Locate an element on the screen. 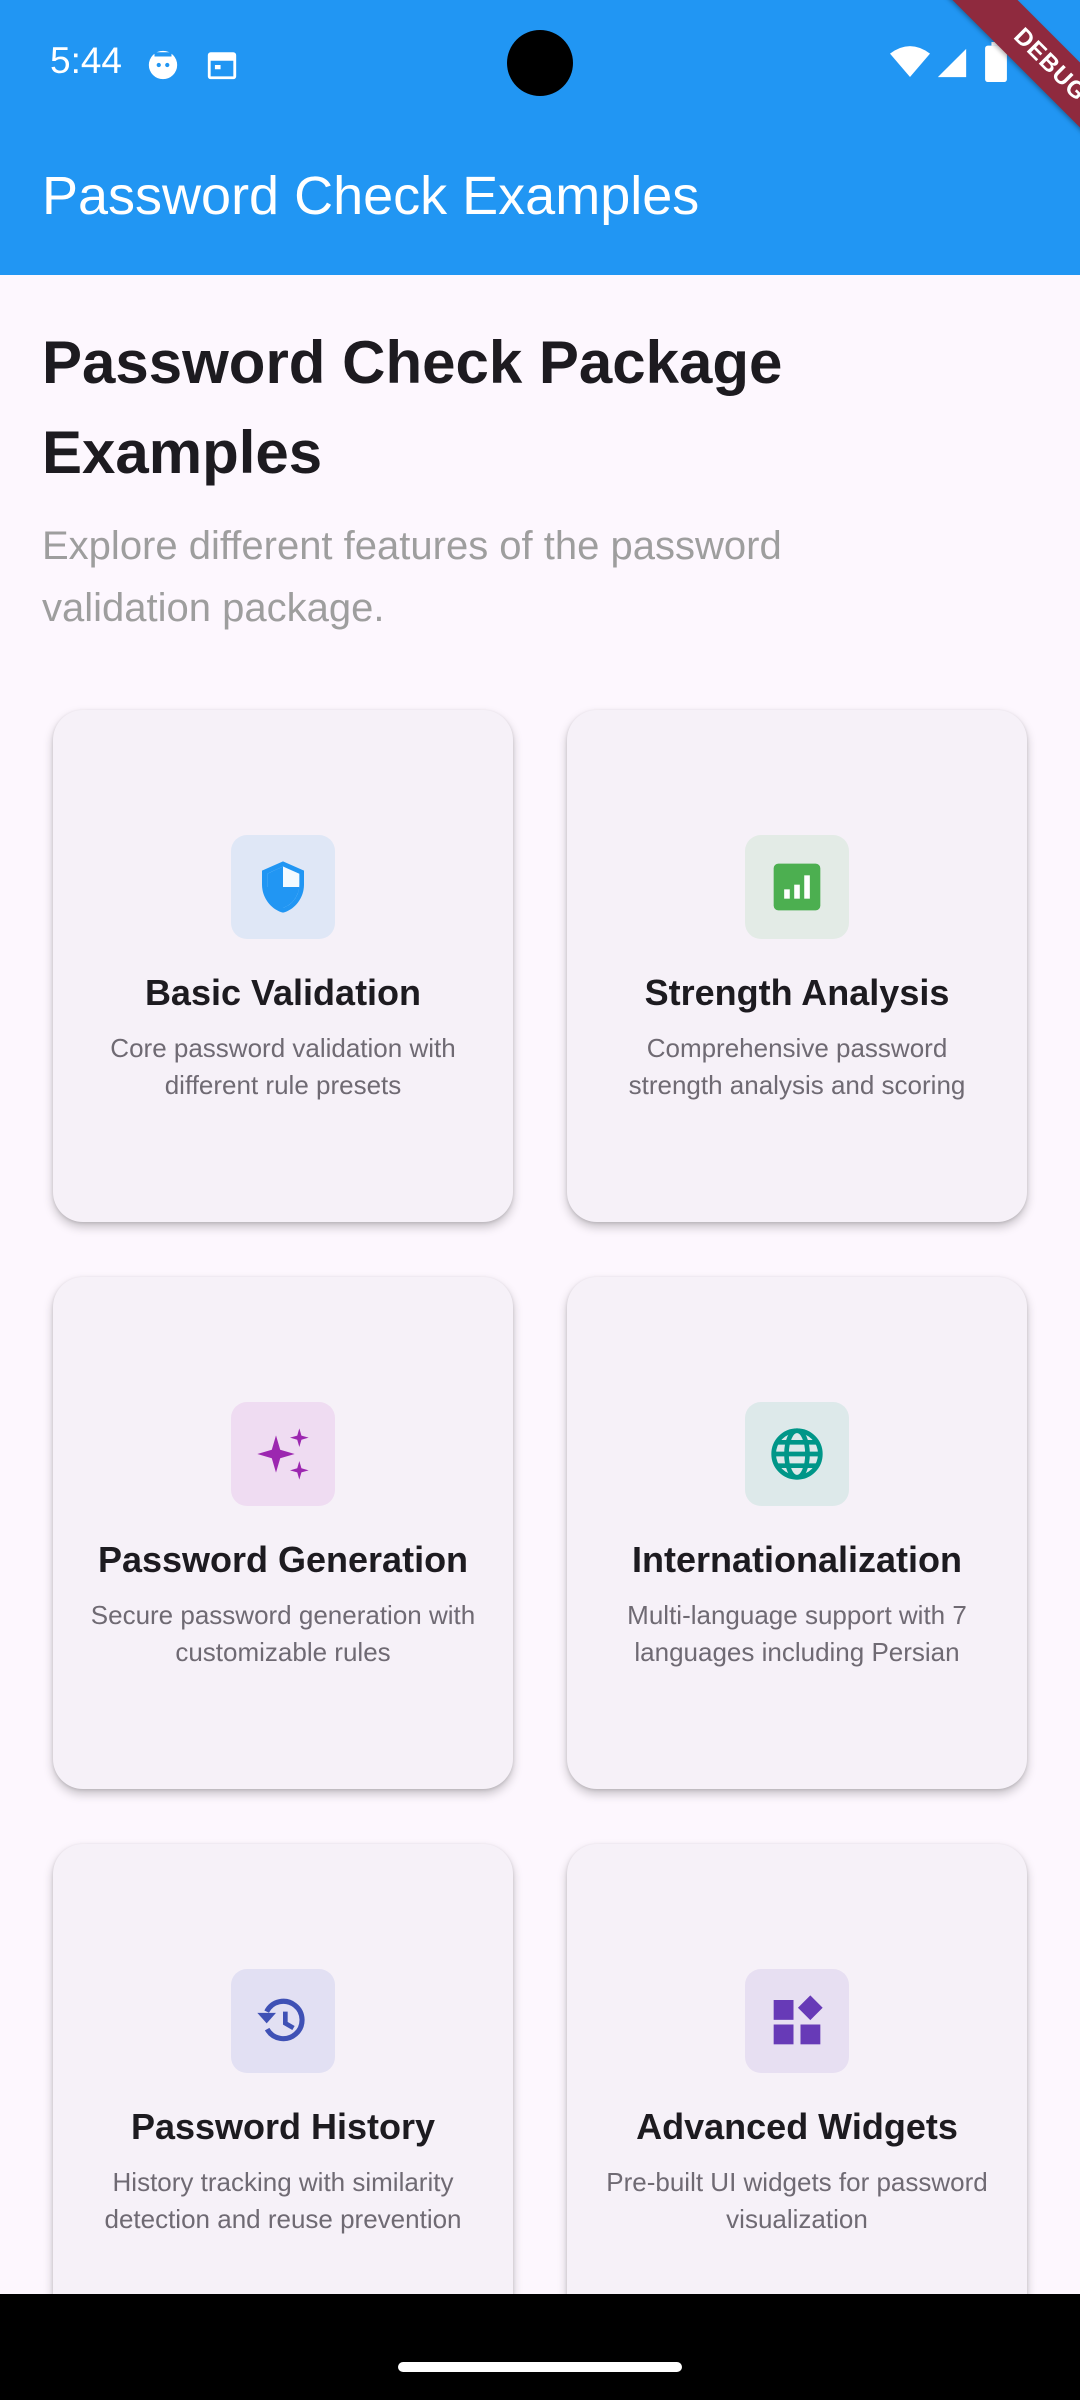 The width and height of the screenshot is (1080, 2400). card-title: Advanced Widgets is located at coordinates (797, 2126).